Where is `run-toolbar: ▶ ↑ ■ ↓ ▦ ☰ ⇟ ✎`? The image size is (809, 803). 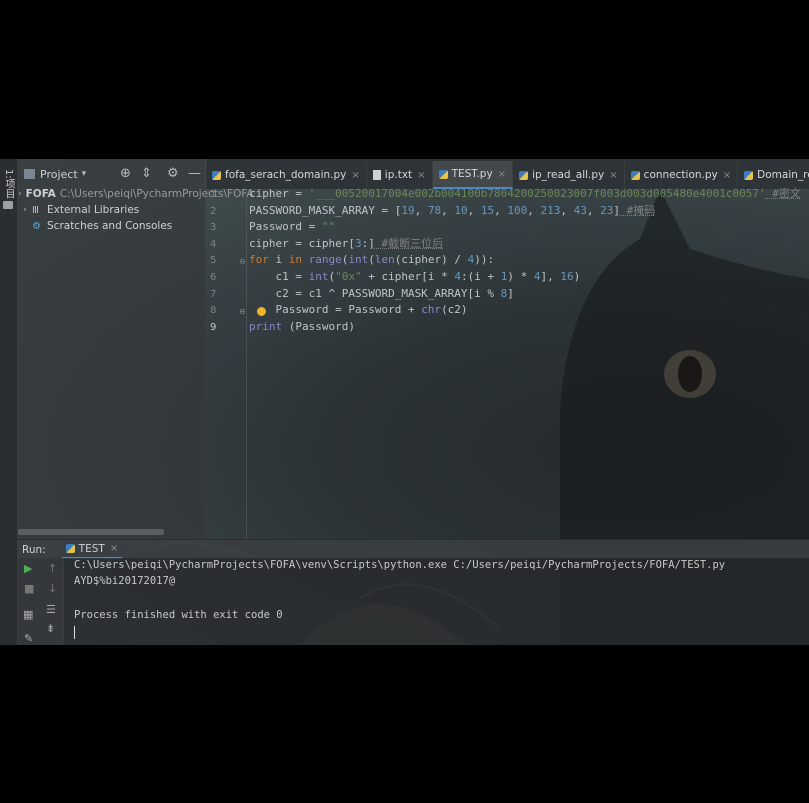 run-toolbar: ▶ ↑ ■ ↓ ▦ ☰ ⇟ ✎ is located at coordinates (40, 601).